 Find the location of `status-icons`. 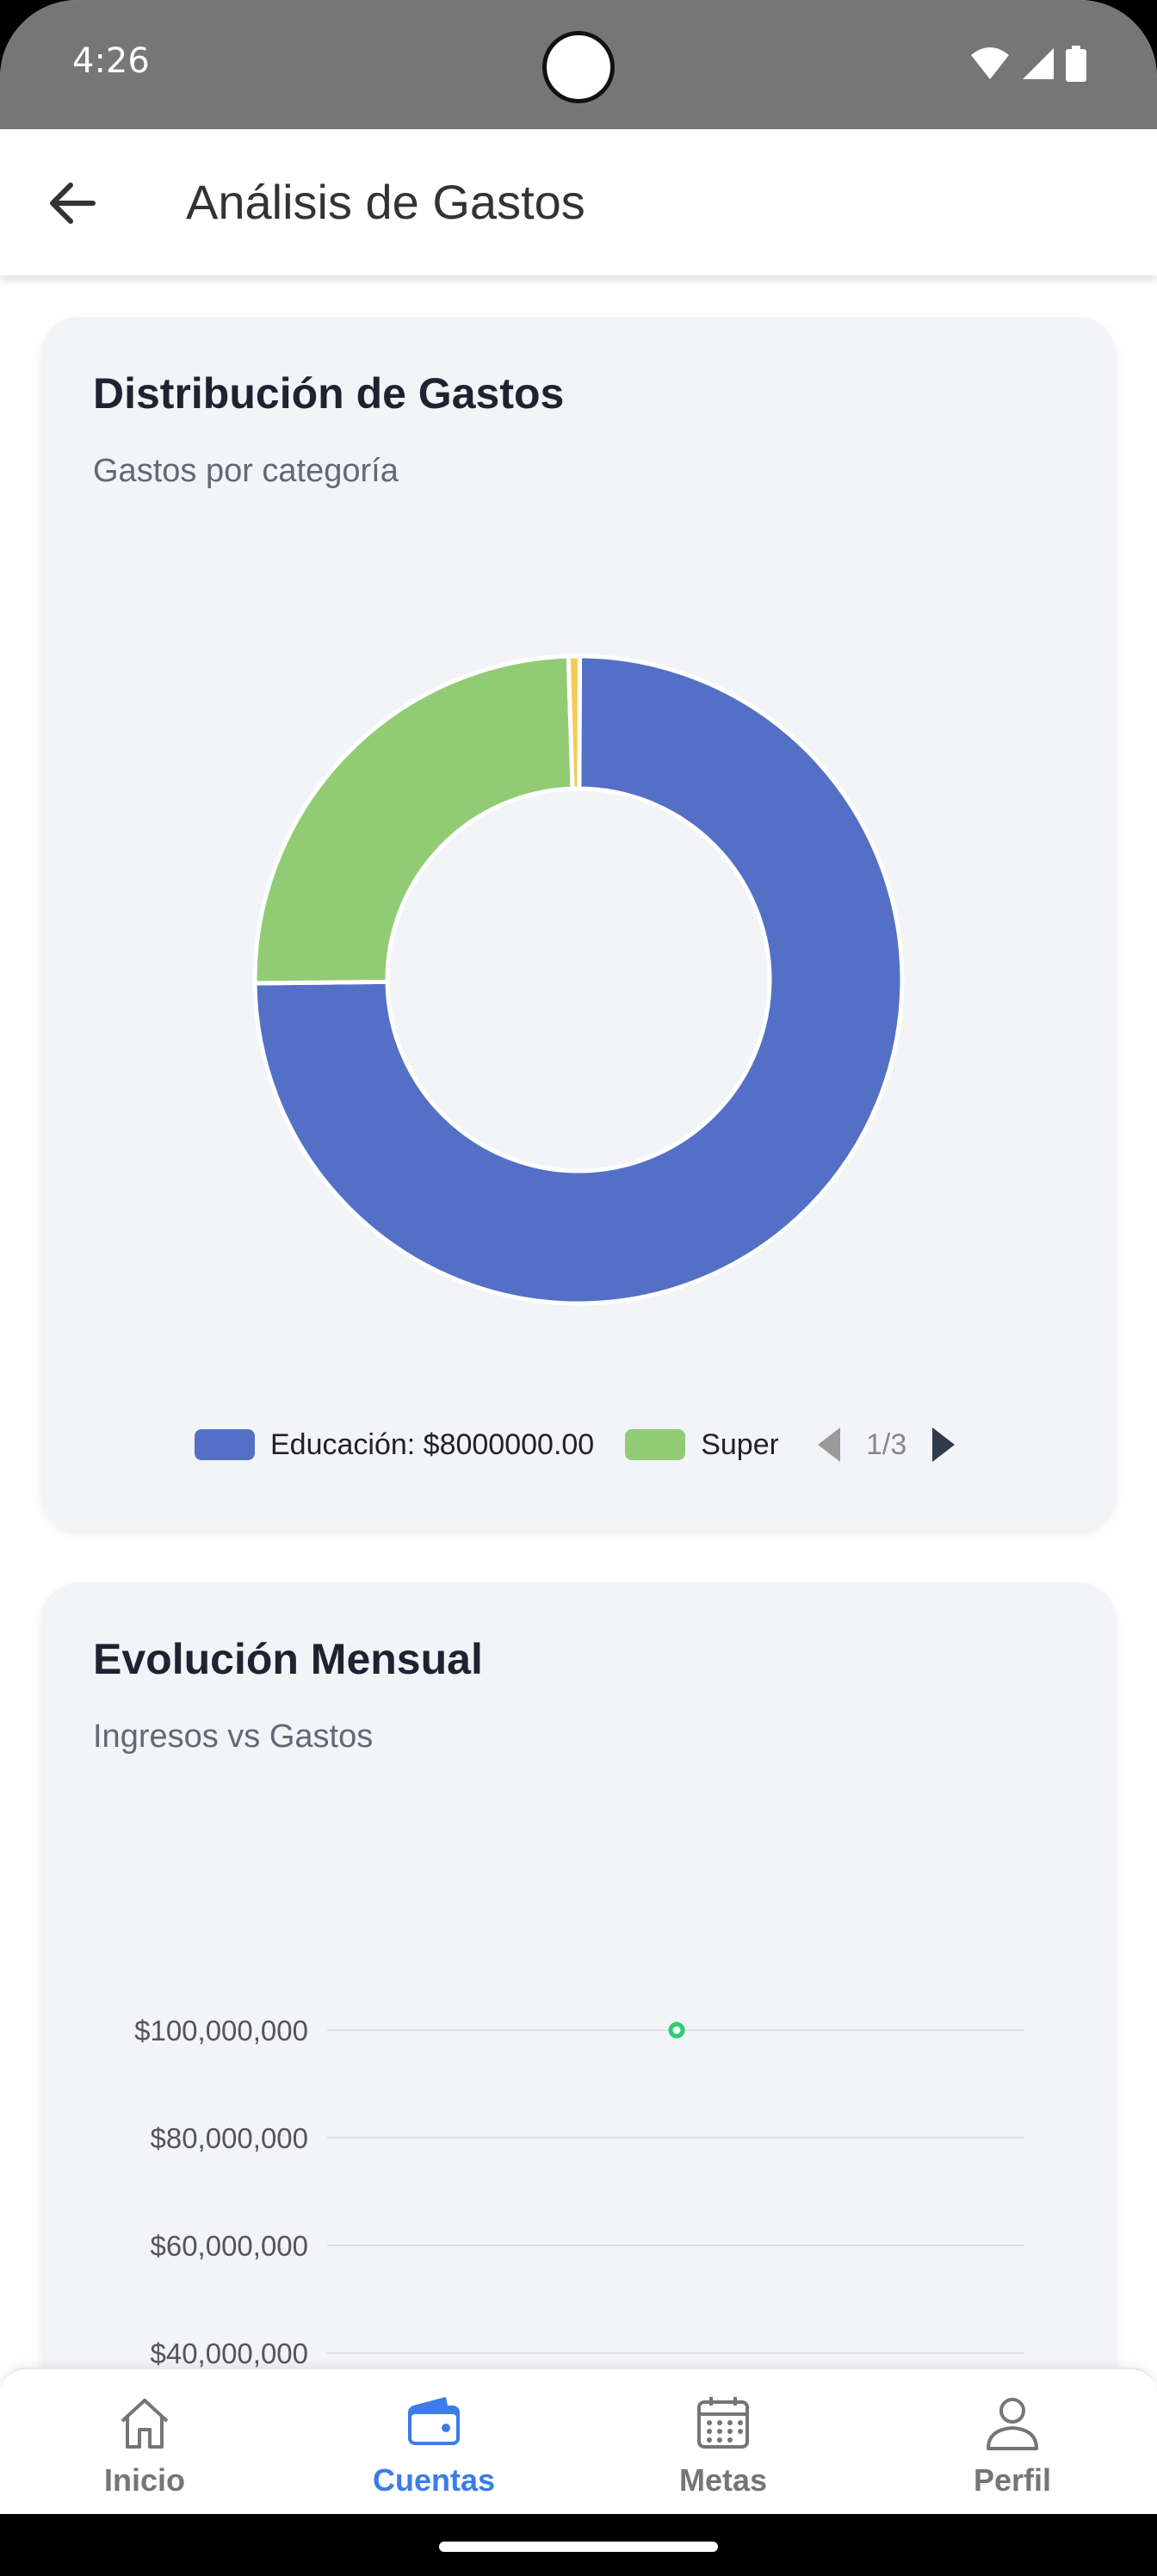

status-icons is located at coordinates (1027, 64).